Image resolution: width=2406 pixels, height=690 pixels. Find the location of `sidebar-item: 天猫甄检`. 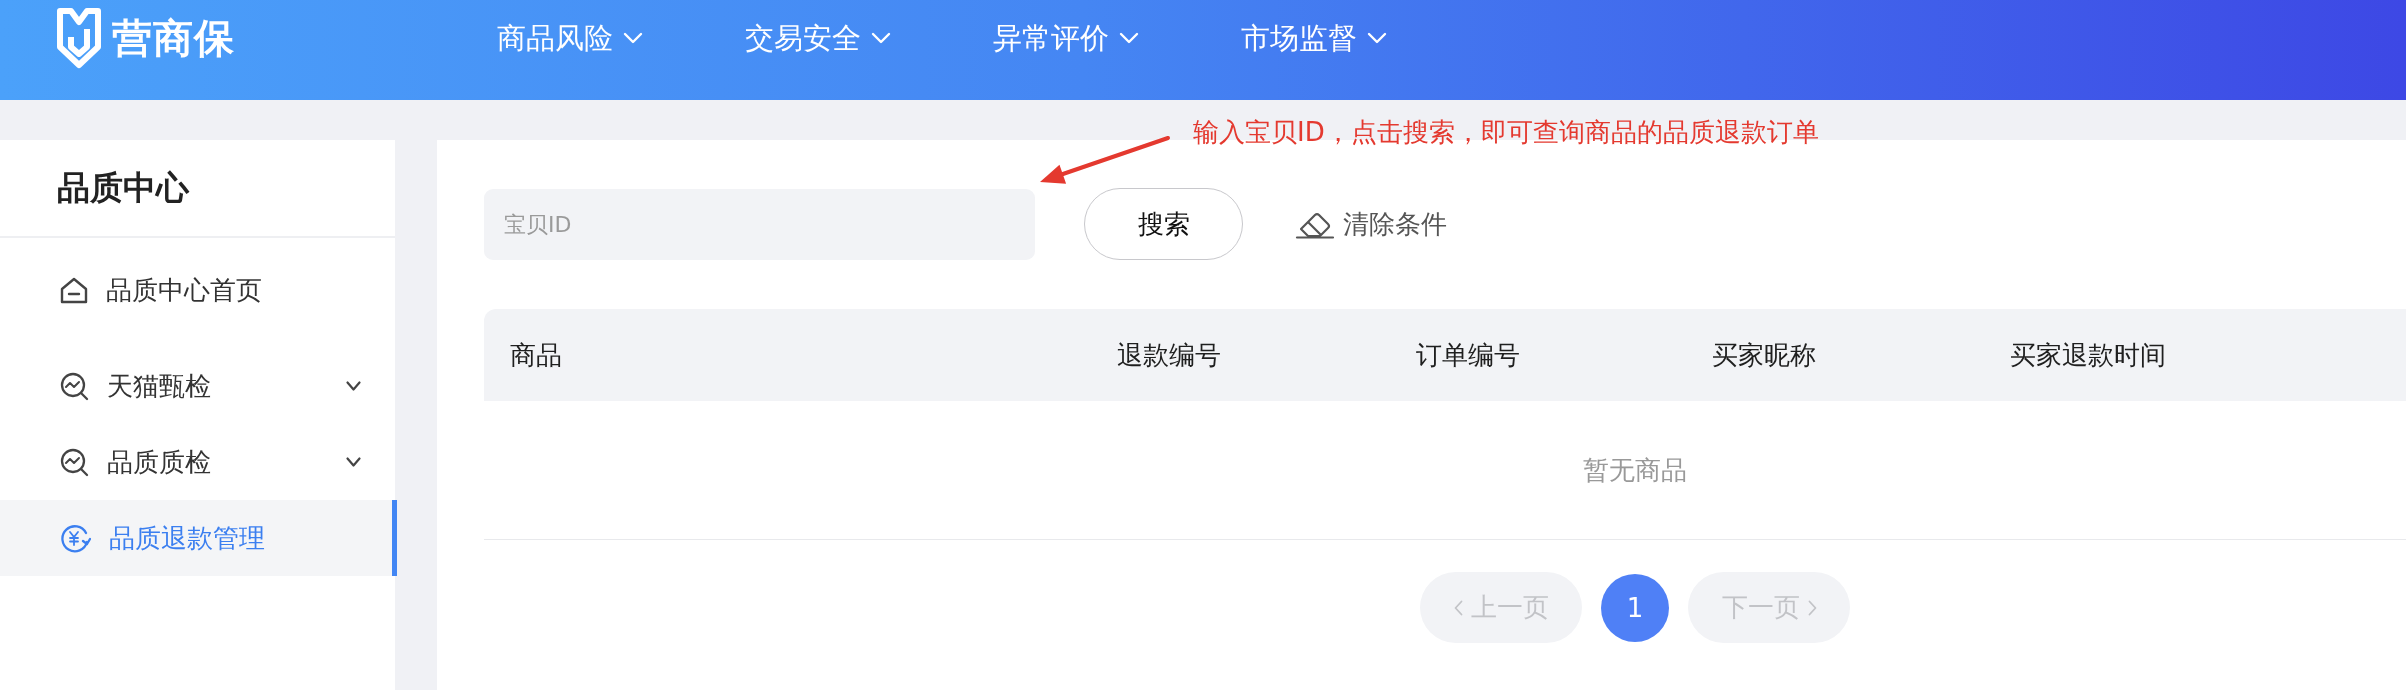

sidebar-item: 天猫甄检 is located at coordinates (198, 386).